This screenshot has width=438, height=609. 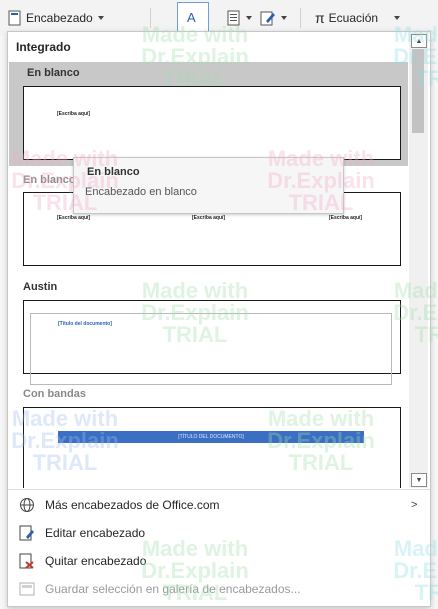 What do you see at coordinates (212, 342) in the screenshot?
I see `thumbnail-austin: [Título del documento]` at bounding box center [212, 342].